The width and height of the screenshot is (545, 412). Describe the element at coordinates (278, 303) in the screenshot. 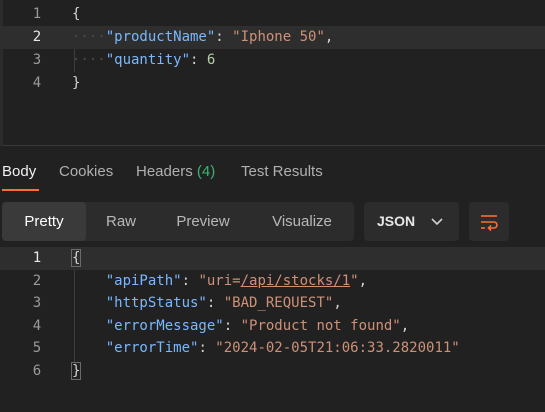

I see `code-token: "BAD_REQUEST"` at that location.